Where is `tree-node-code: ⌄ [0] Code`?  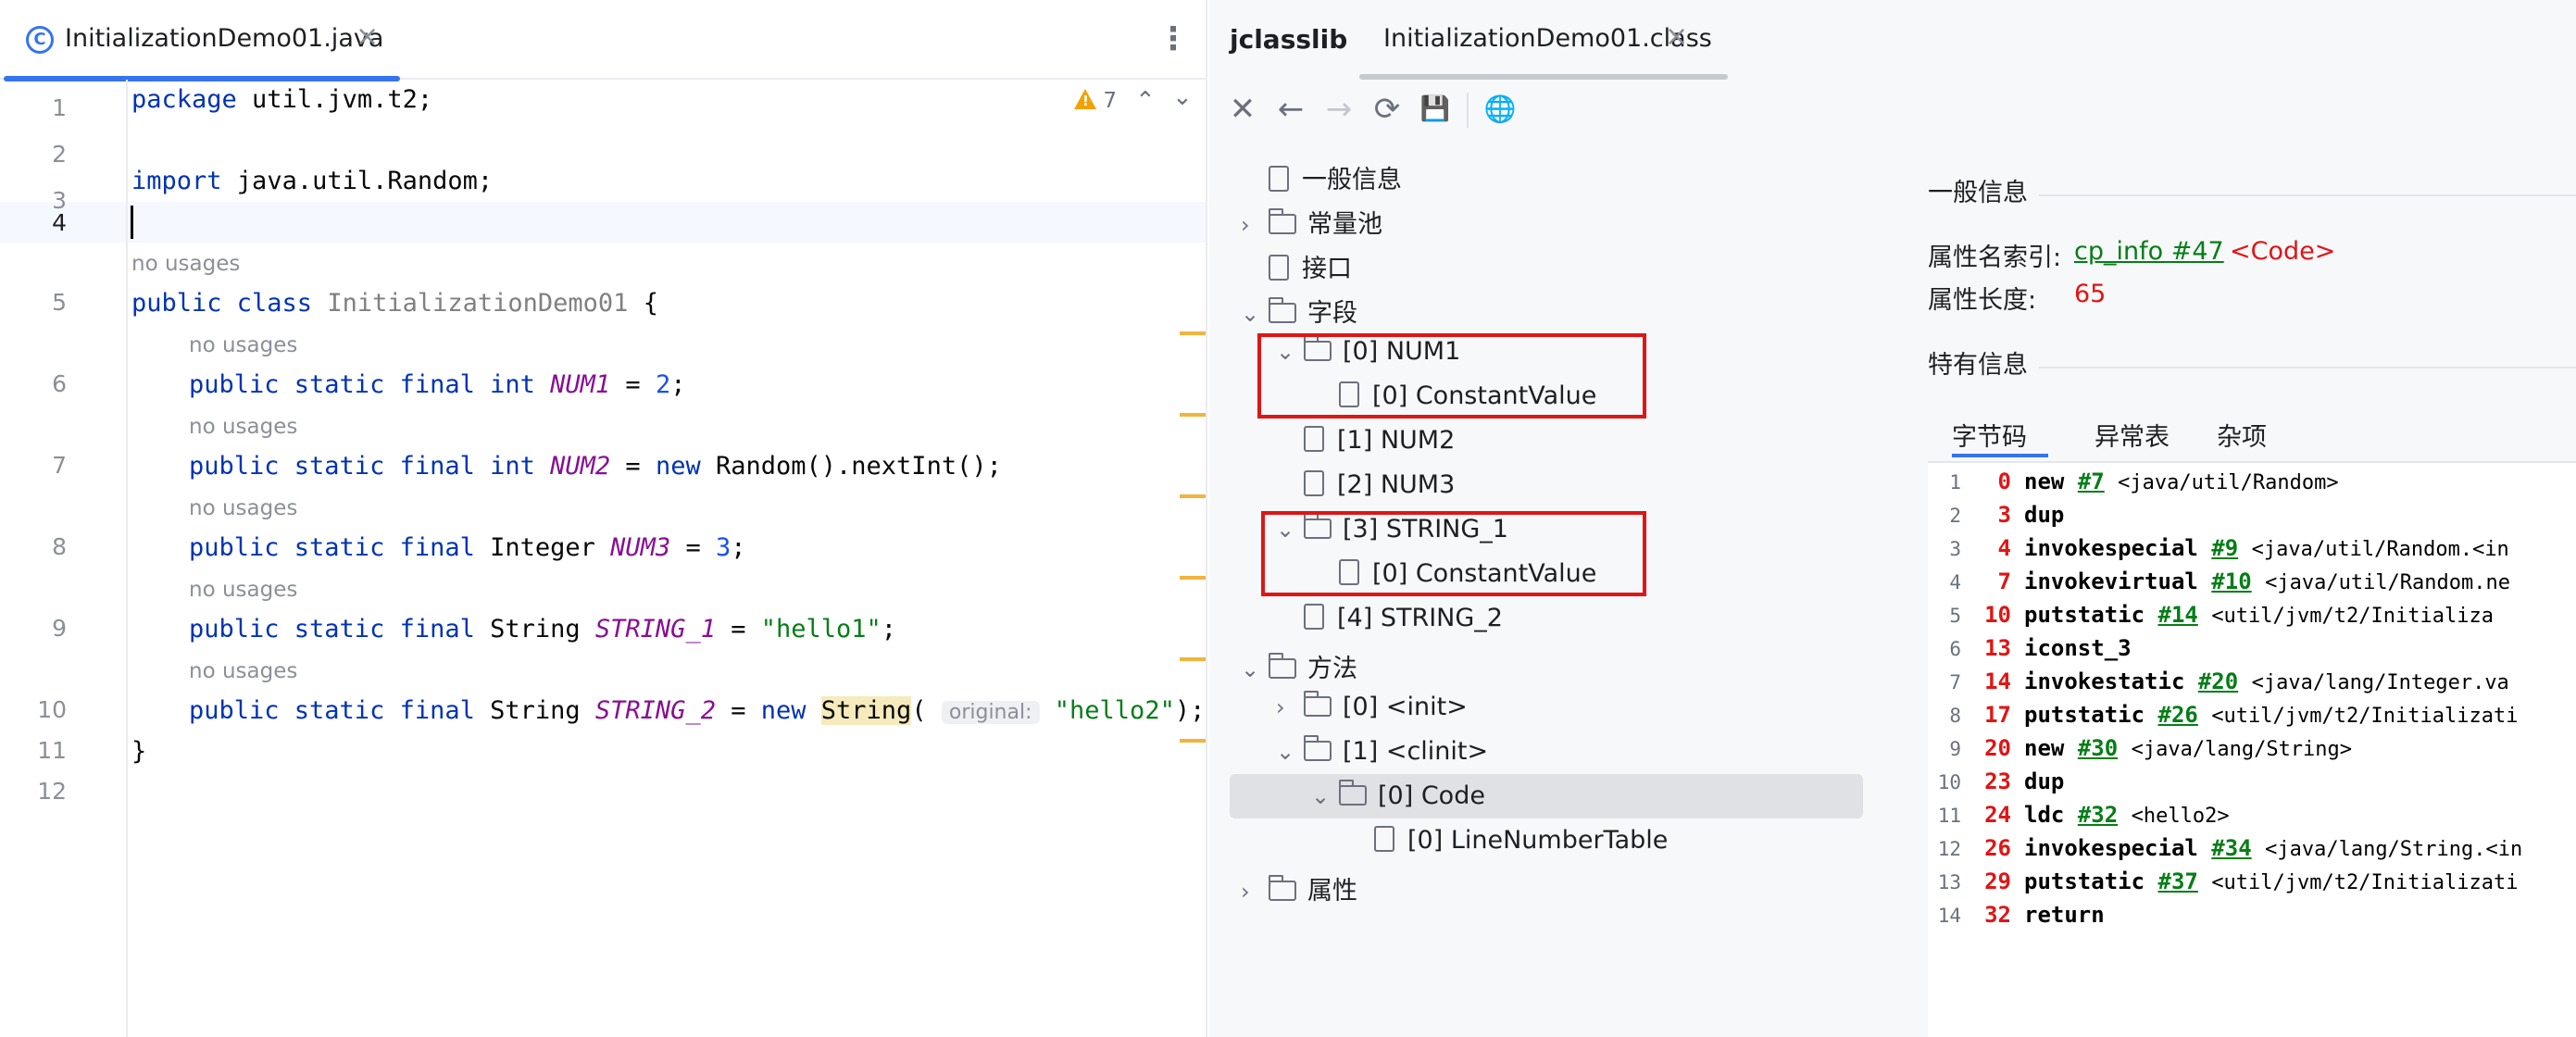
tree-node-code: ⌄ [0] Code is located at coordinates (1398, 802).